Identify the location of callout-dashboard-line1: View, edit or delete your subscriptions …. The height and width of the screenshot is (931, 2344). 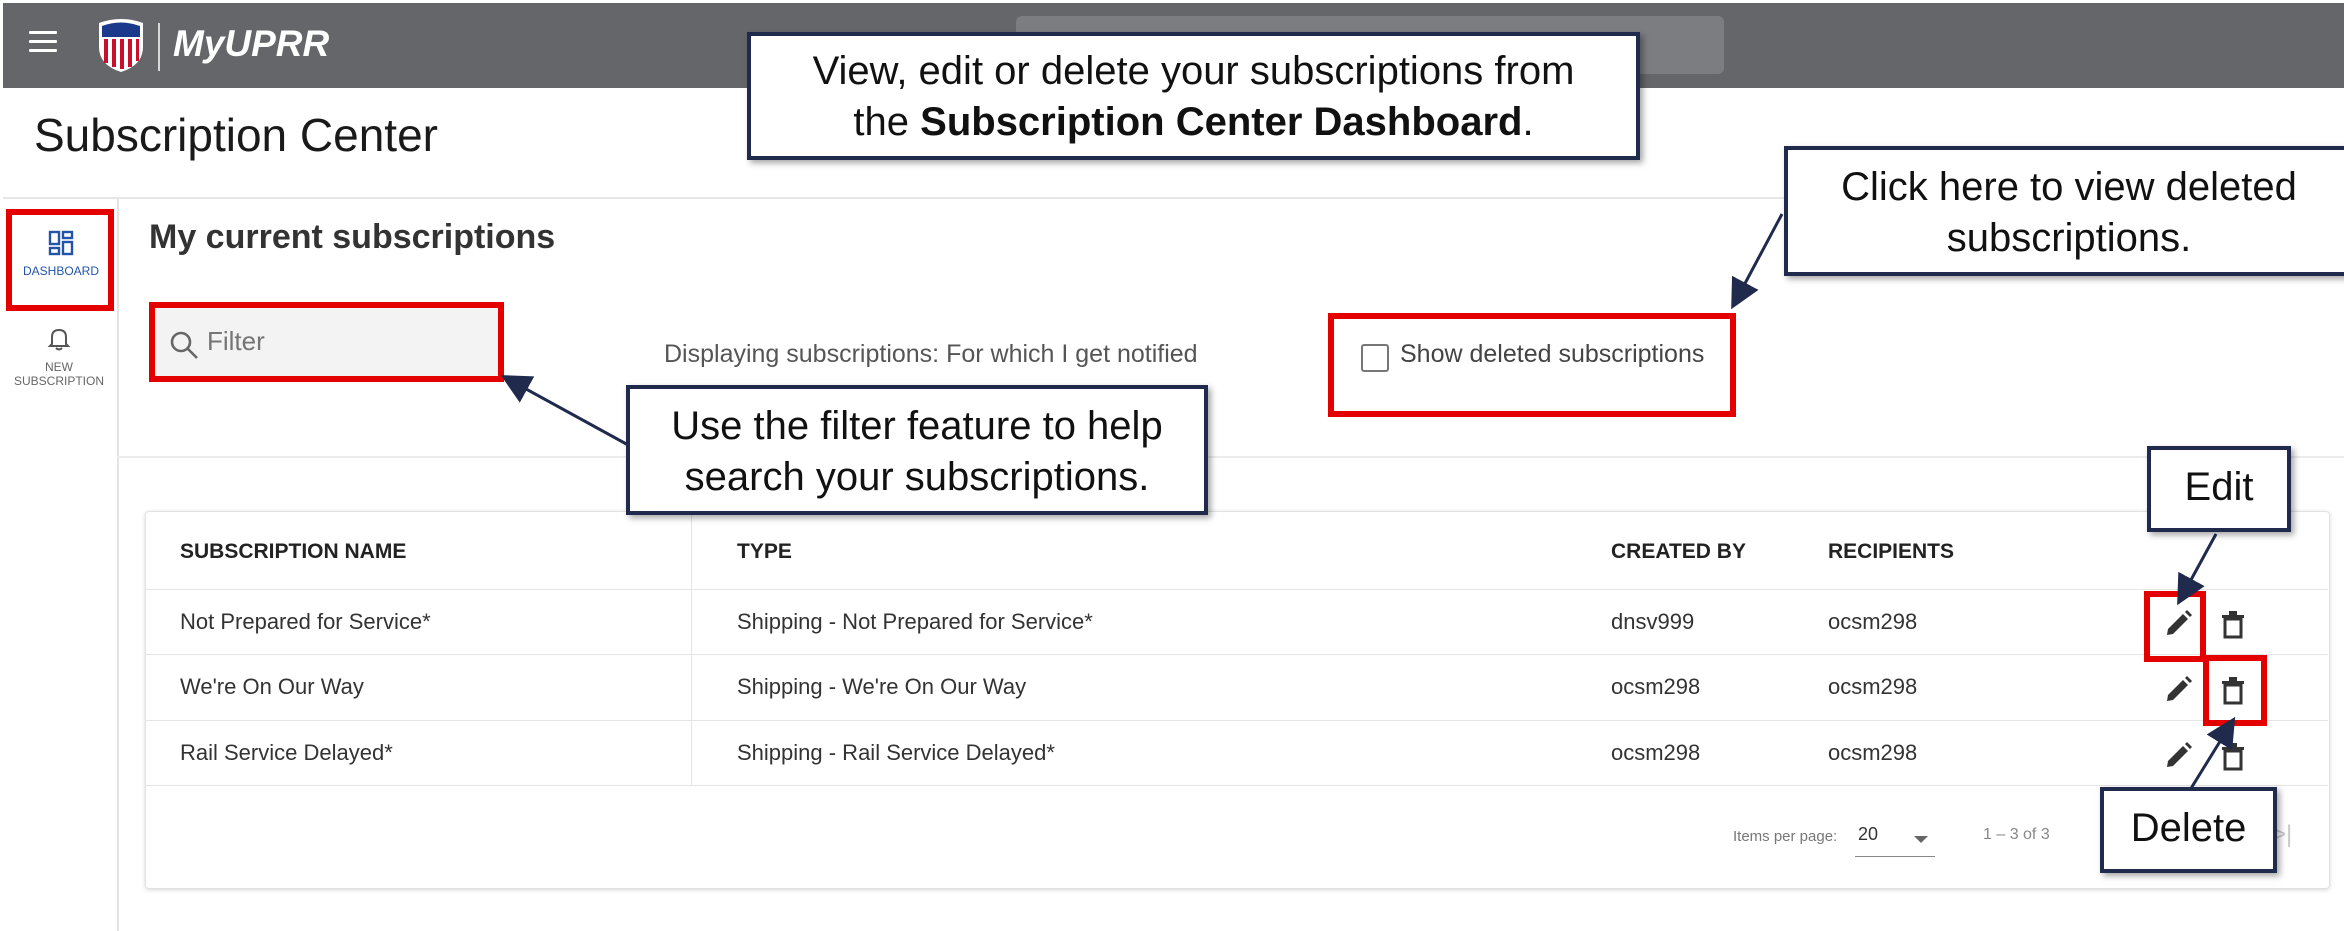
(1193, 71).